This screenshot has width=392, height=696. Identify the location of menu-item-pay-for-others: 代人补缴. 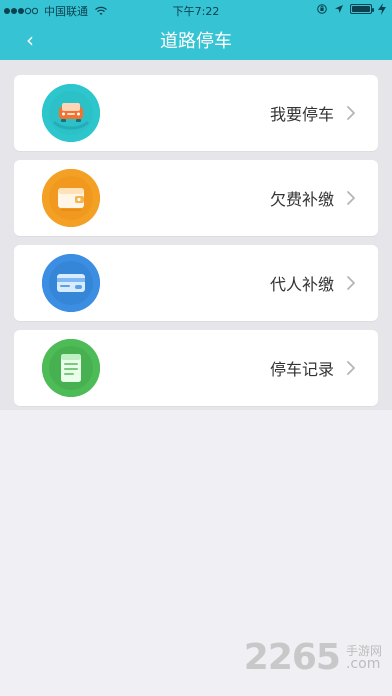
(196, 283).